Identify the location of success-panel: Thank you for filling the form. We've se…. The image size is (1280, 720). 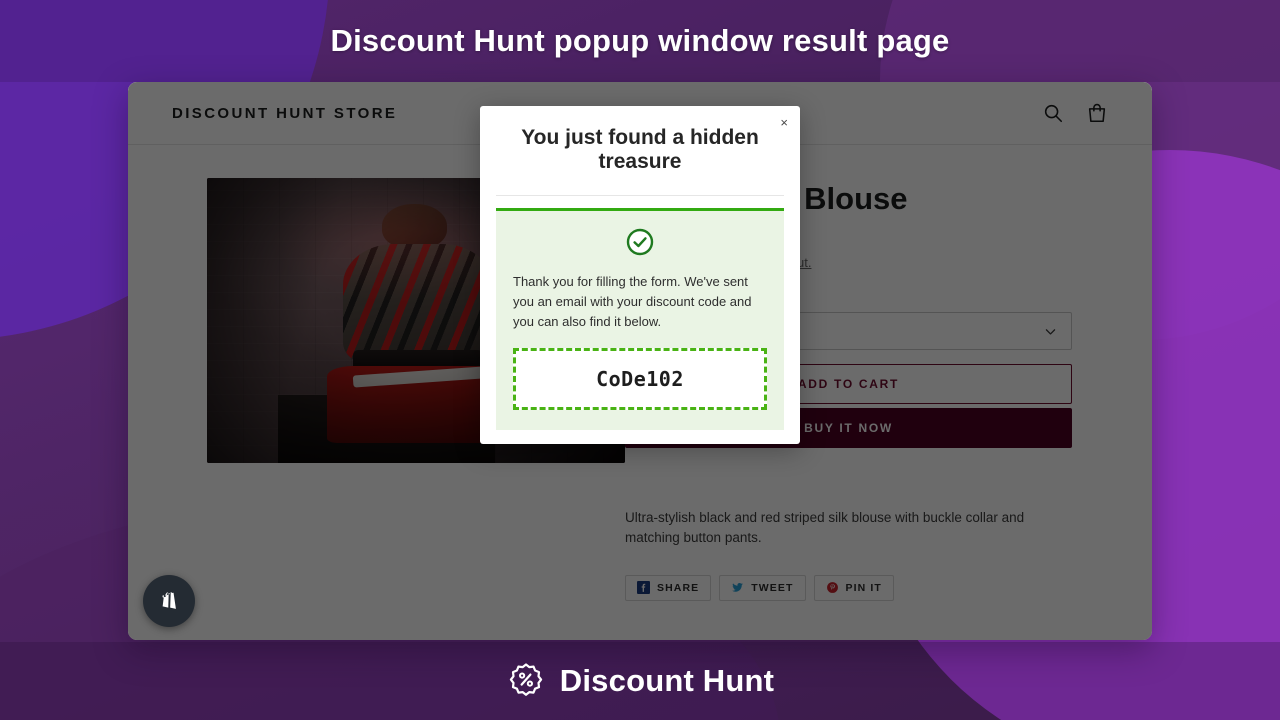
(640, 319).